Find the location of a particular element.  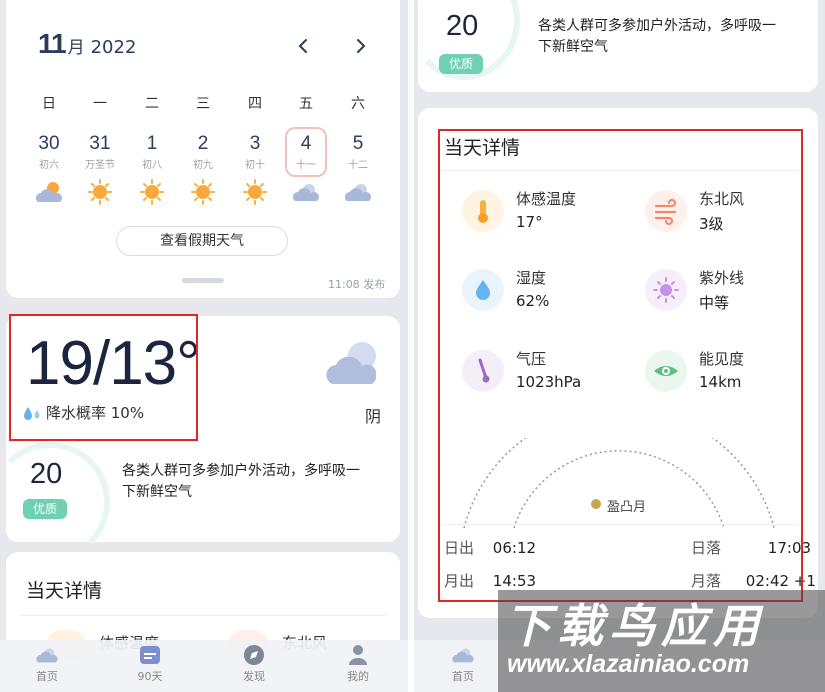

calendar-month-header: 11 月 2022 is located at coordinates (87, 44).